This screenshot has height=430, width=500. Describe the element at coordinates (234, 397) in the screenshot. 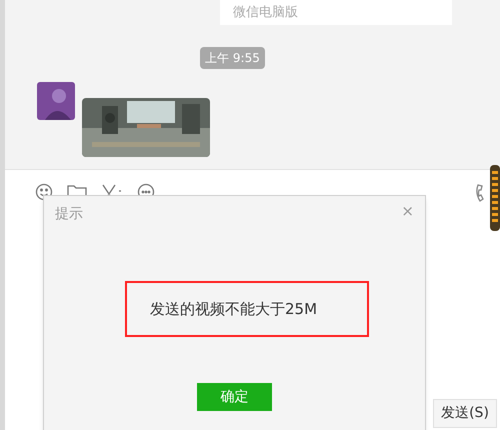

I see `confirm-button: 确定` at that location.